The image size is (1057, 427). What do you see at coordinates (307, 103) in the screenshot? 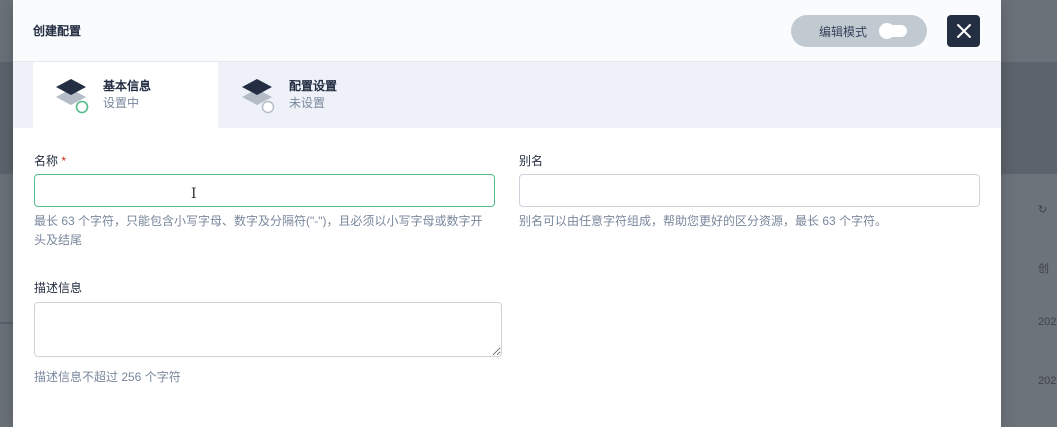
I see `step-status: 未设置` at bounding box center [307, 103].